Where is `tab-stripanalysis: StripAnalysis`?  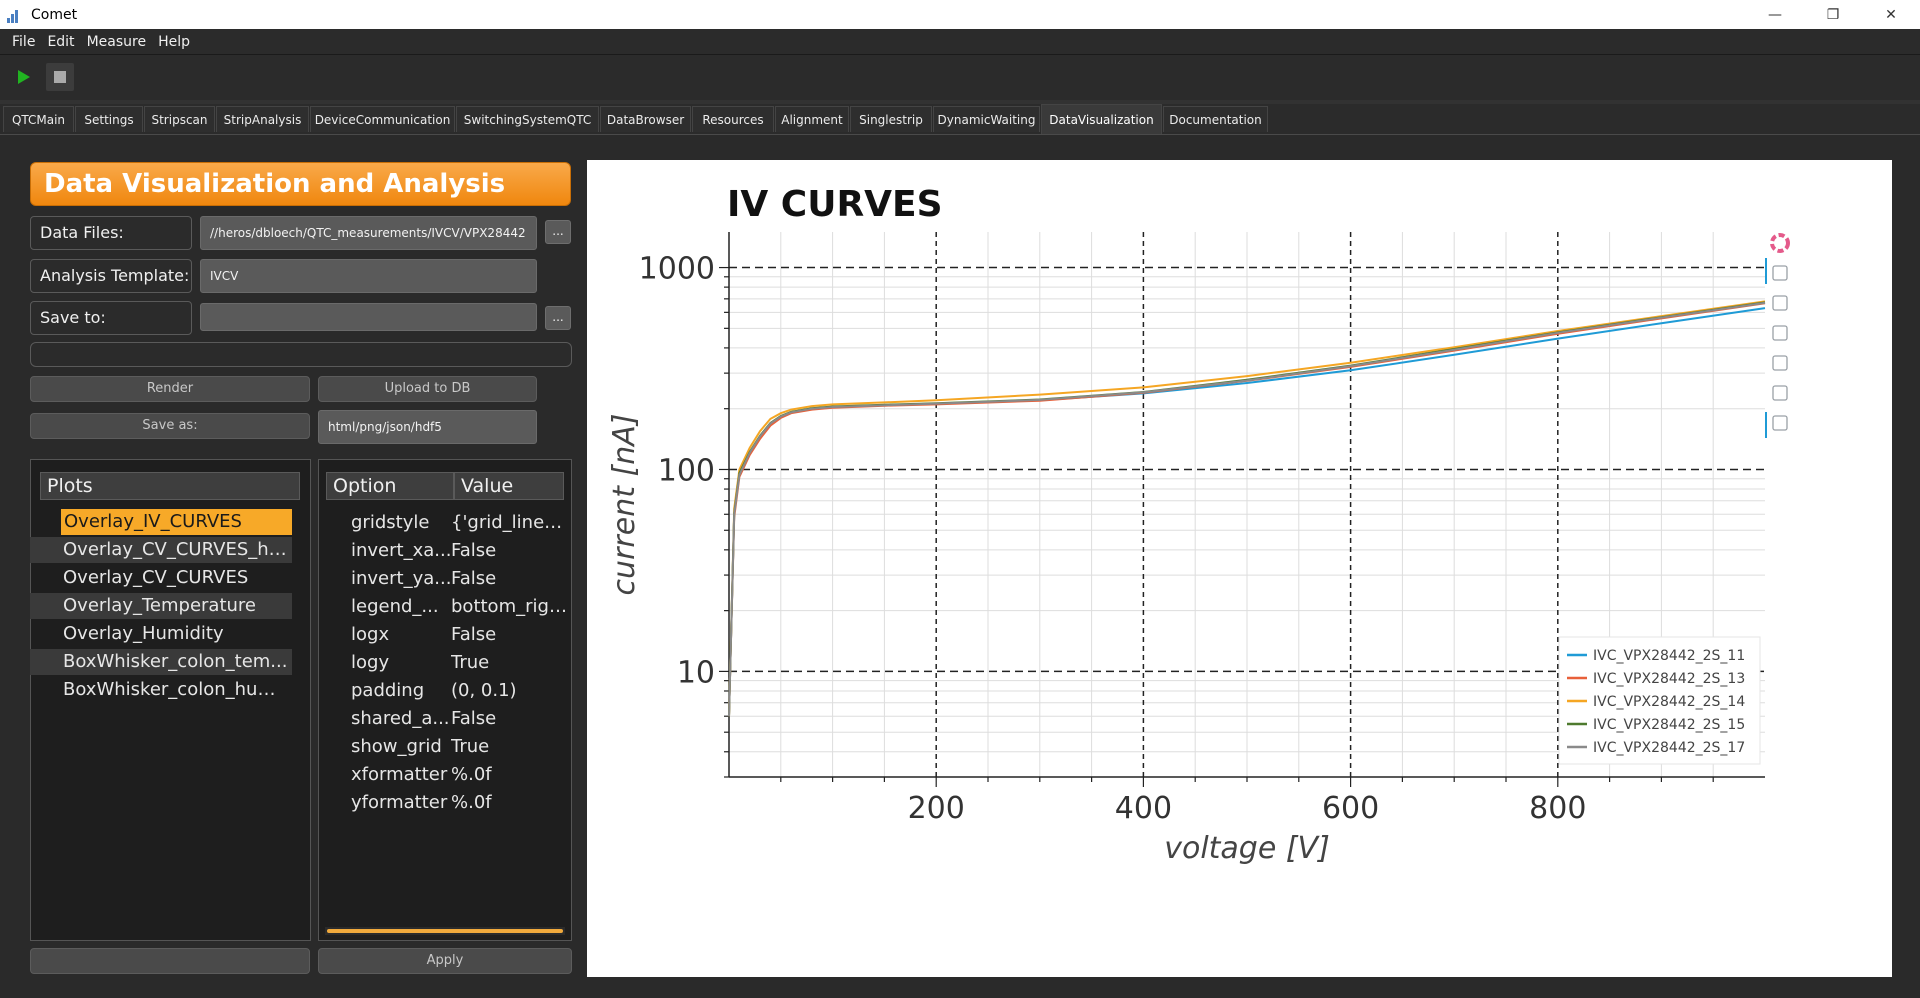
tab-stripanalysis: StripAnalysis is located at coordinates (262, 119).